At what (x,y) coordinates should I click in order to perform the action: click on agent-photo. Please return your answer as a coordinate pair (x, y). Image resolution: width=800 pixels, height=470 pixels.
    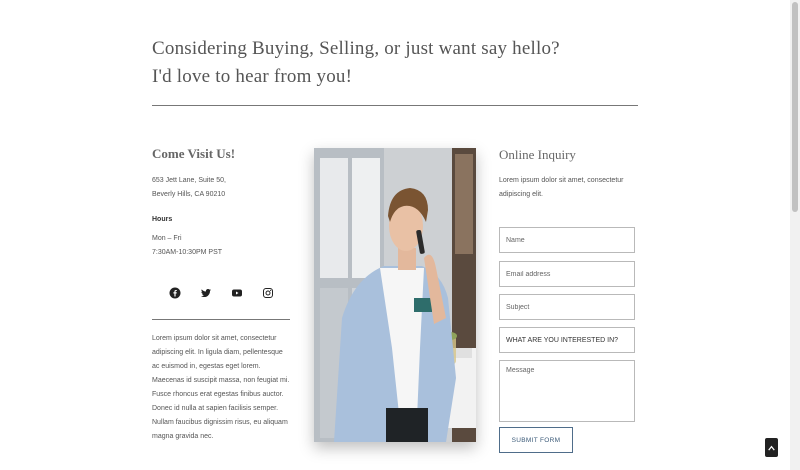
    Looking at the image, I should click on (395, 295).